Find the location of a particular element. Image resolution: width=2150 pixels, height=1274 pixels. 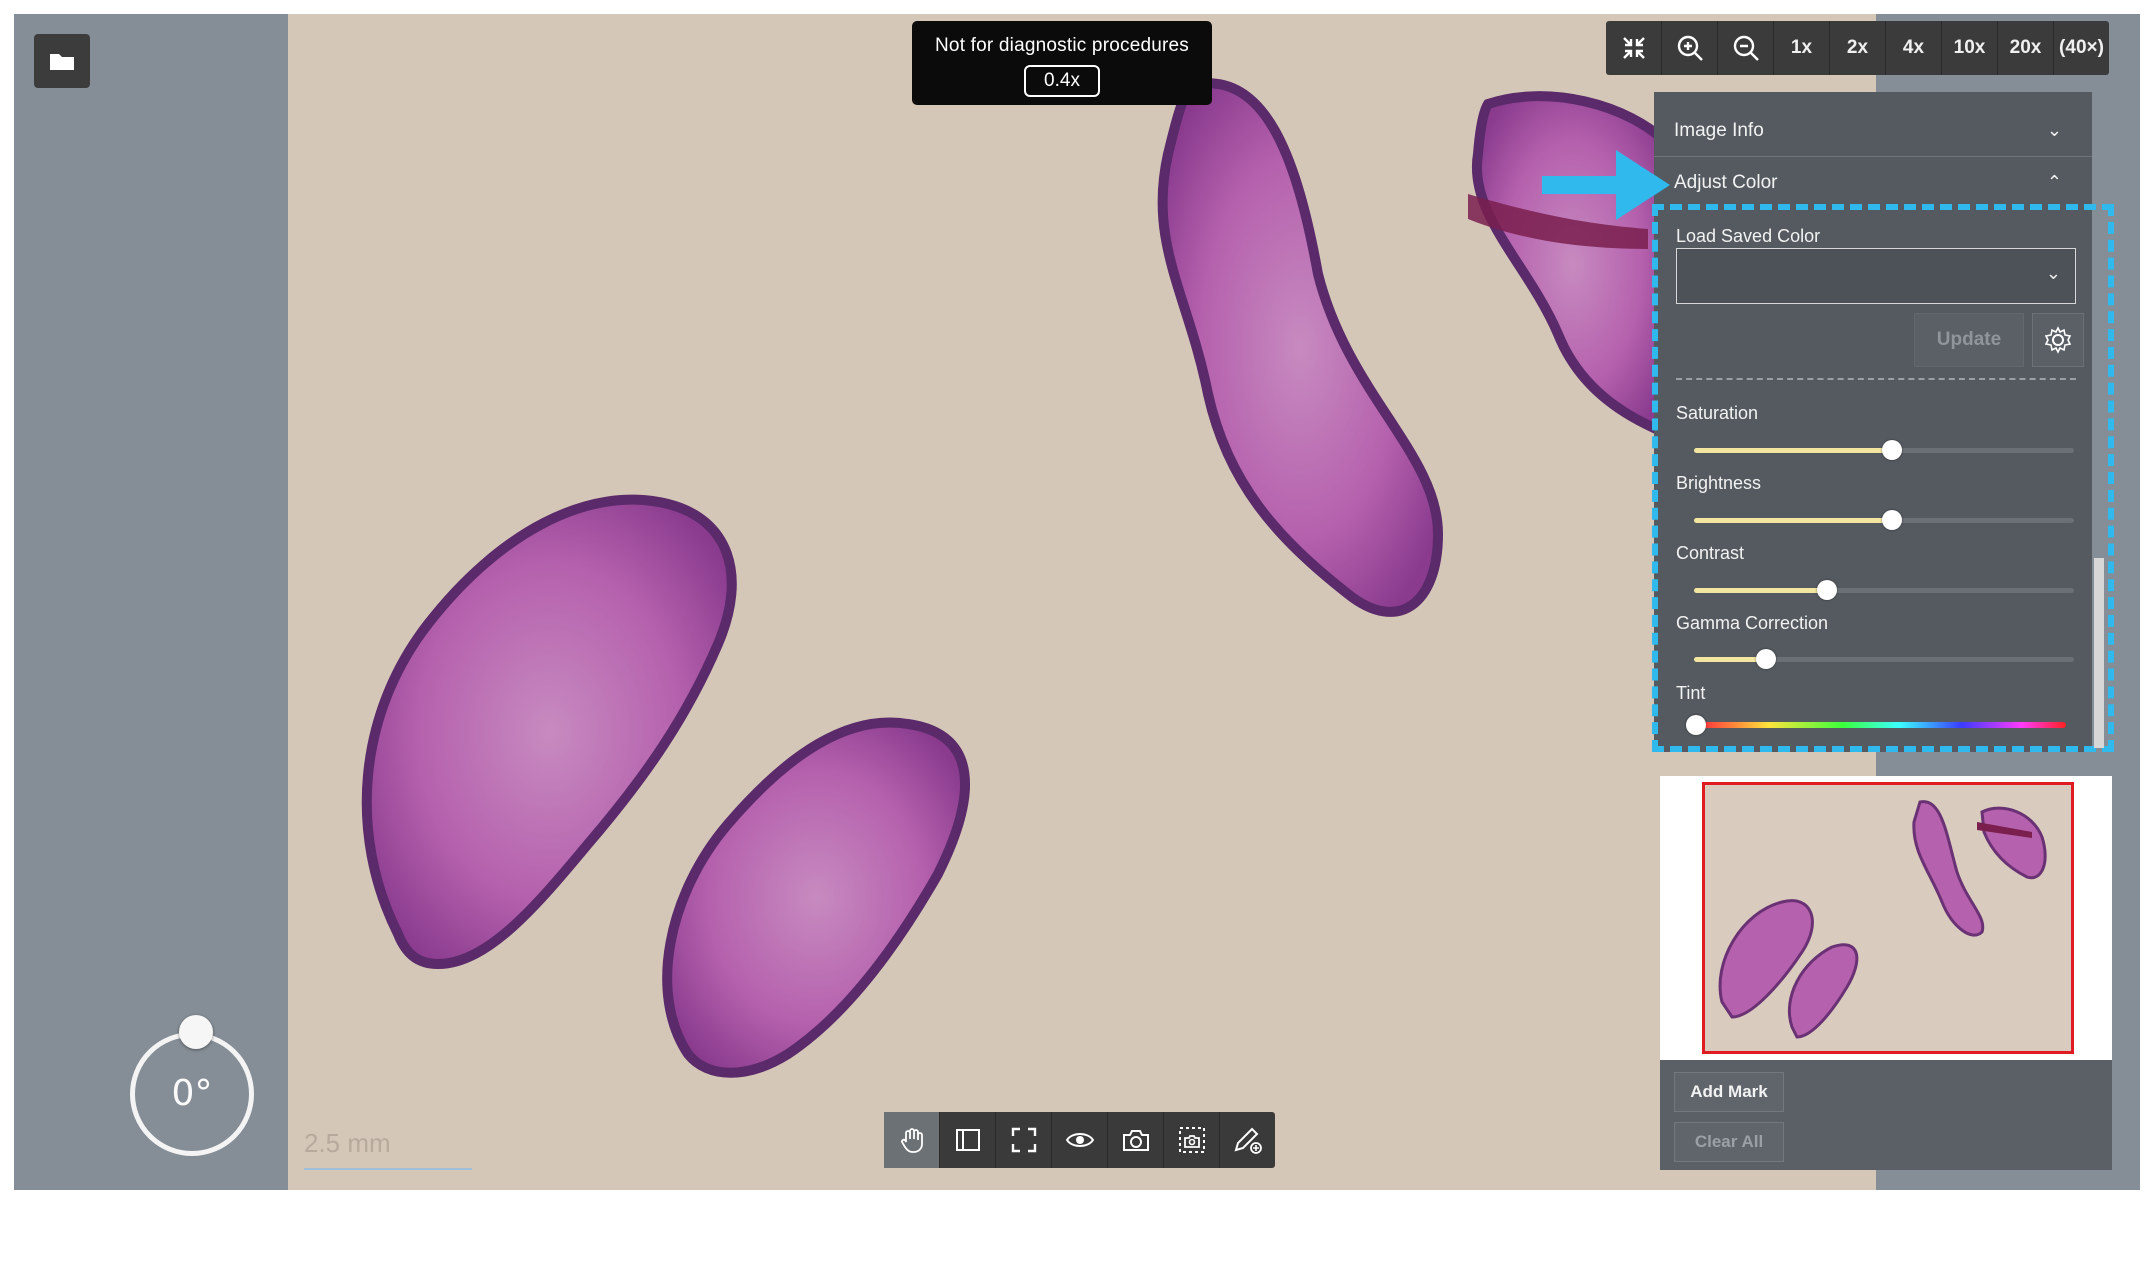

pan-hand-icon is located at coordinates (911, 1140).